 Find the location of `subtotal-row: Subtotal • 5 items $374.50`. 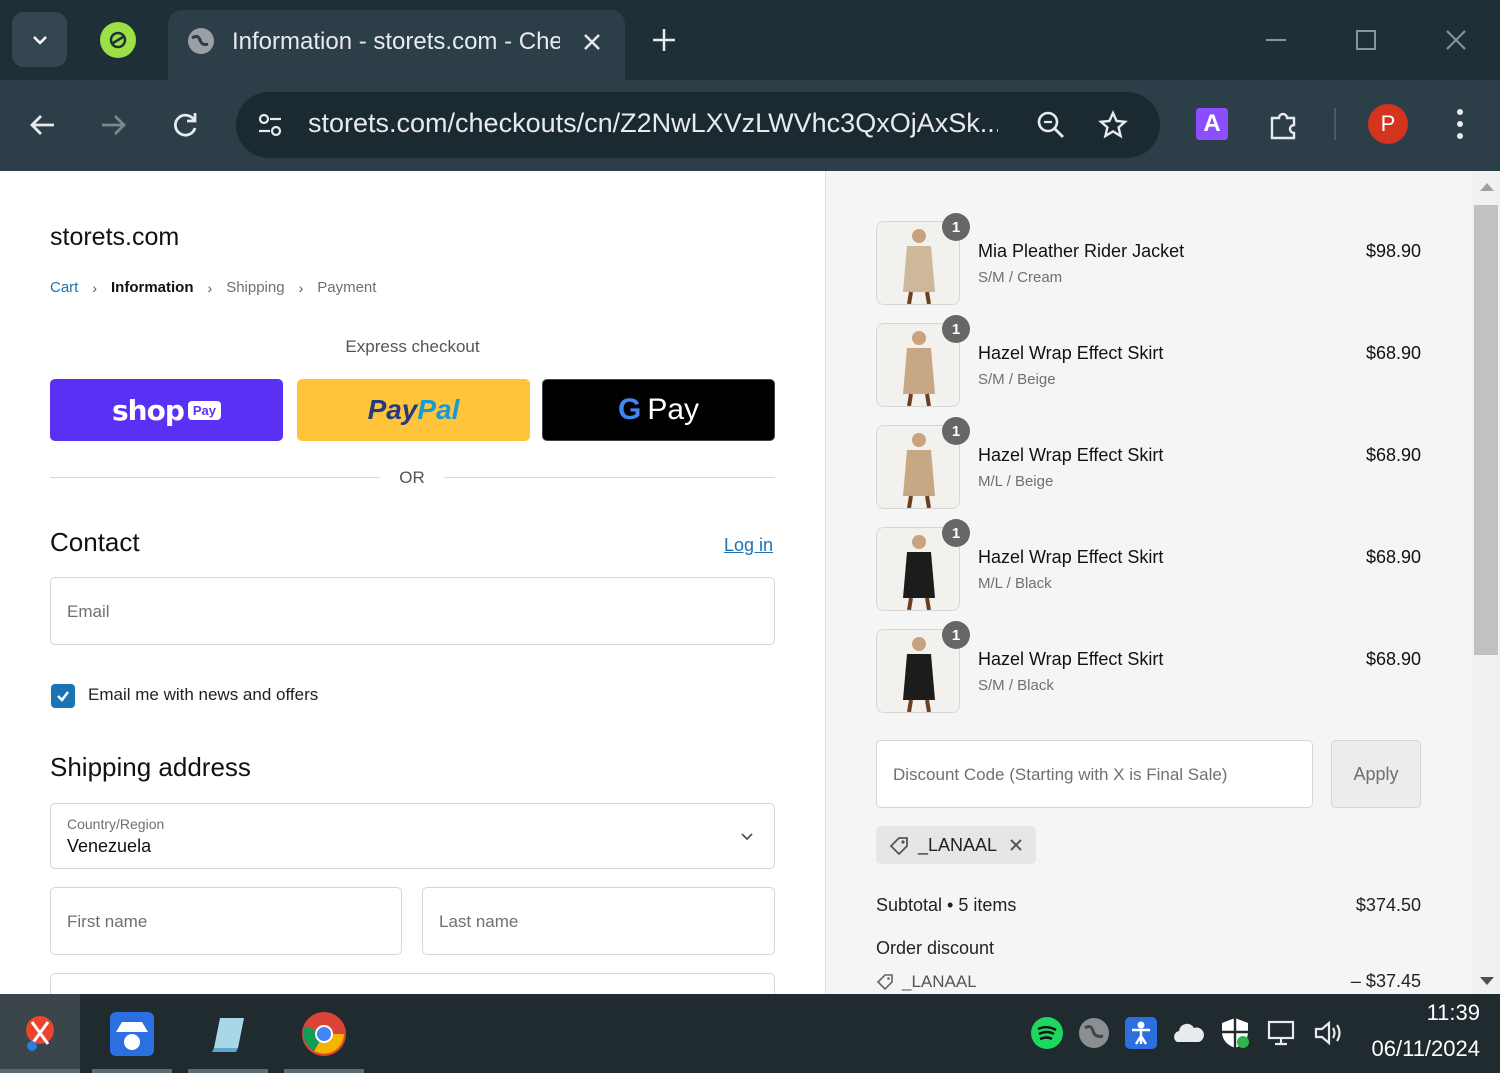

subtotal-row: Subtotal • 5 items $374.50 is located at coordinates (1148, 905).